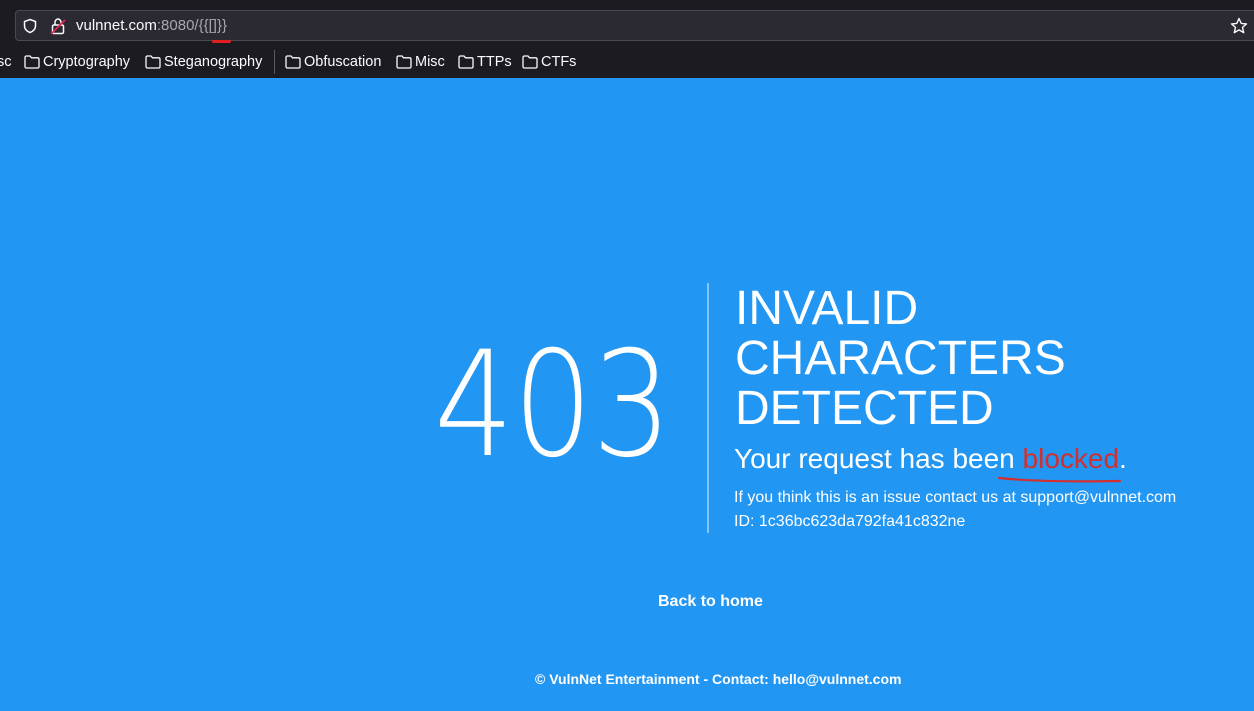 This screenshot has height=711, width=1254. What do you see at coordinates (1060, 479) in the screenshot?
I see `red-underline-annotation` at bounding box center [1060, 479].